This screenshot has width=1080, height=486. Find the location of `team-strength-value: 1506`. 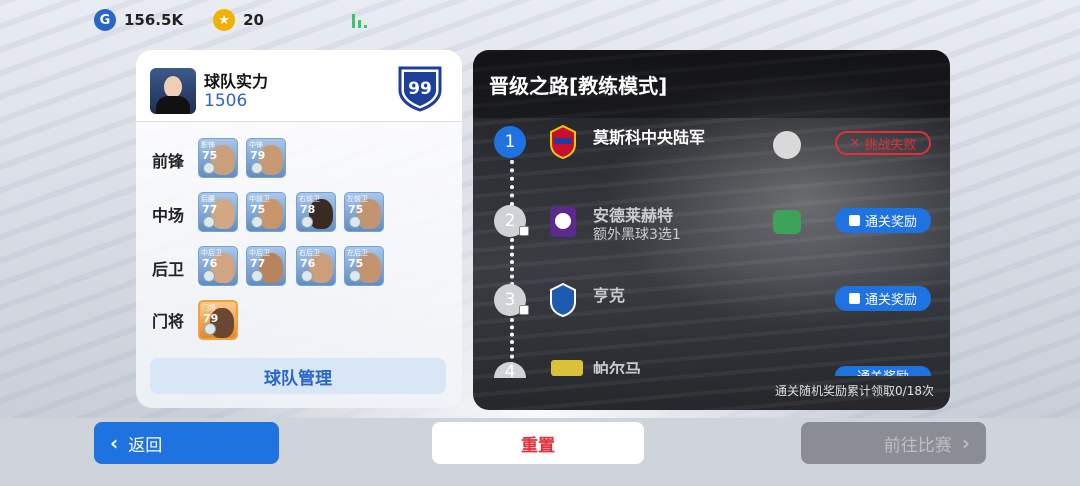

team-strength-value: 1506 is located at coordinates (226, 101).